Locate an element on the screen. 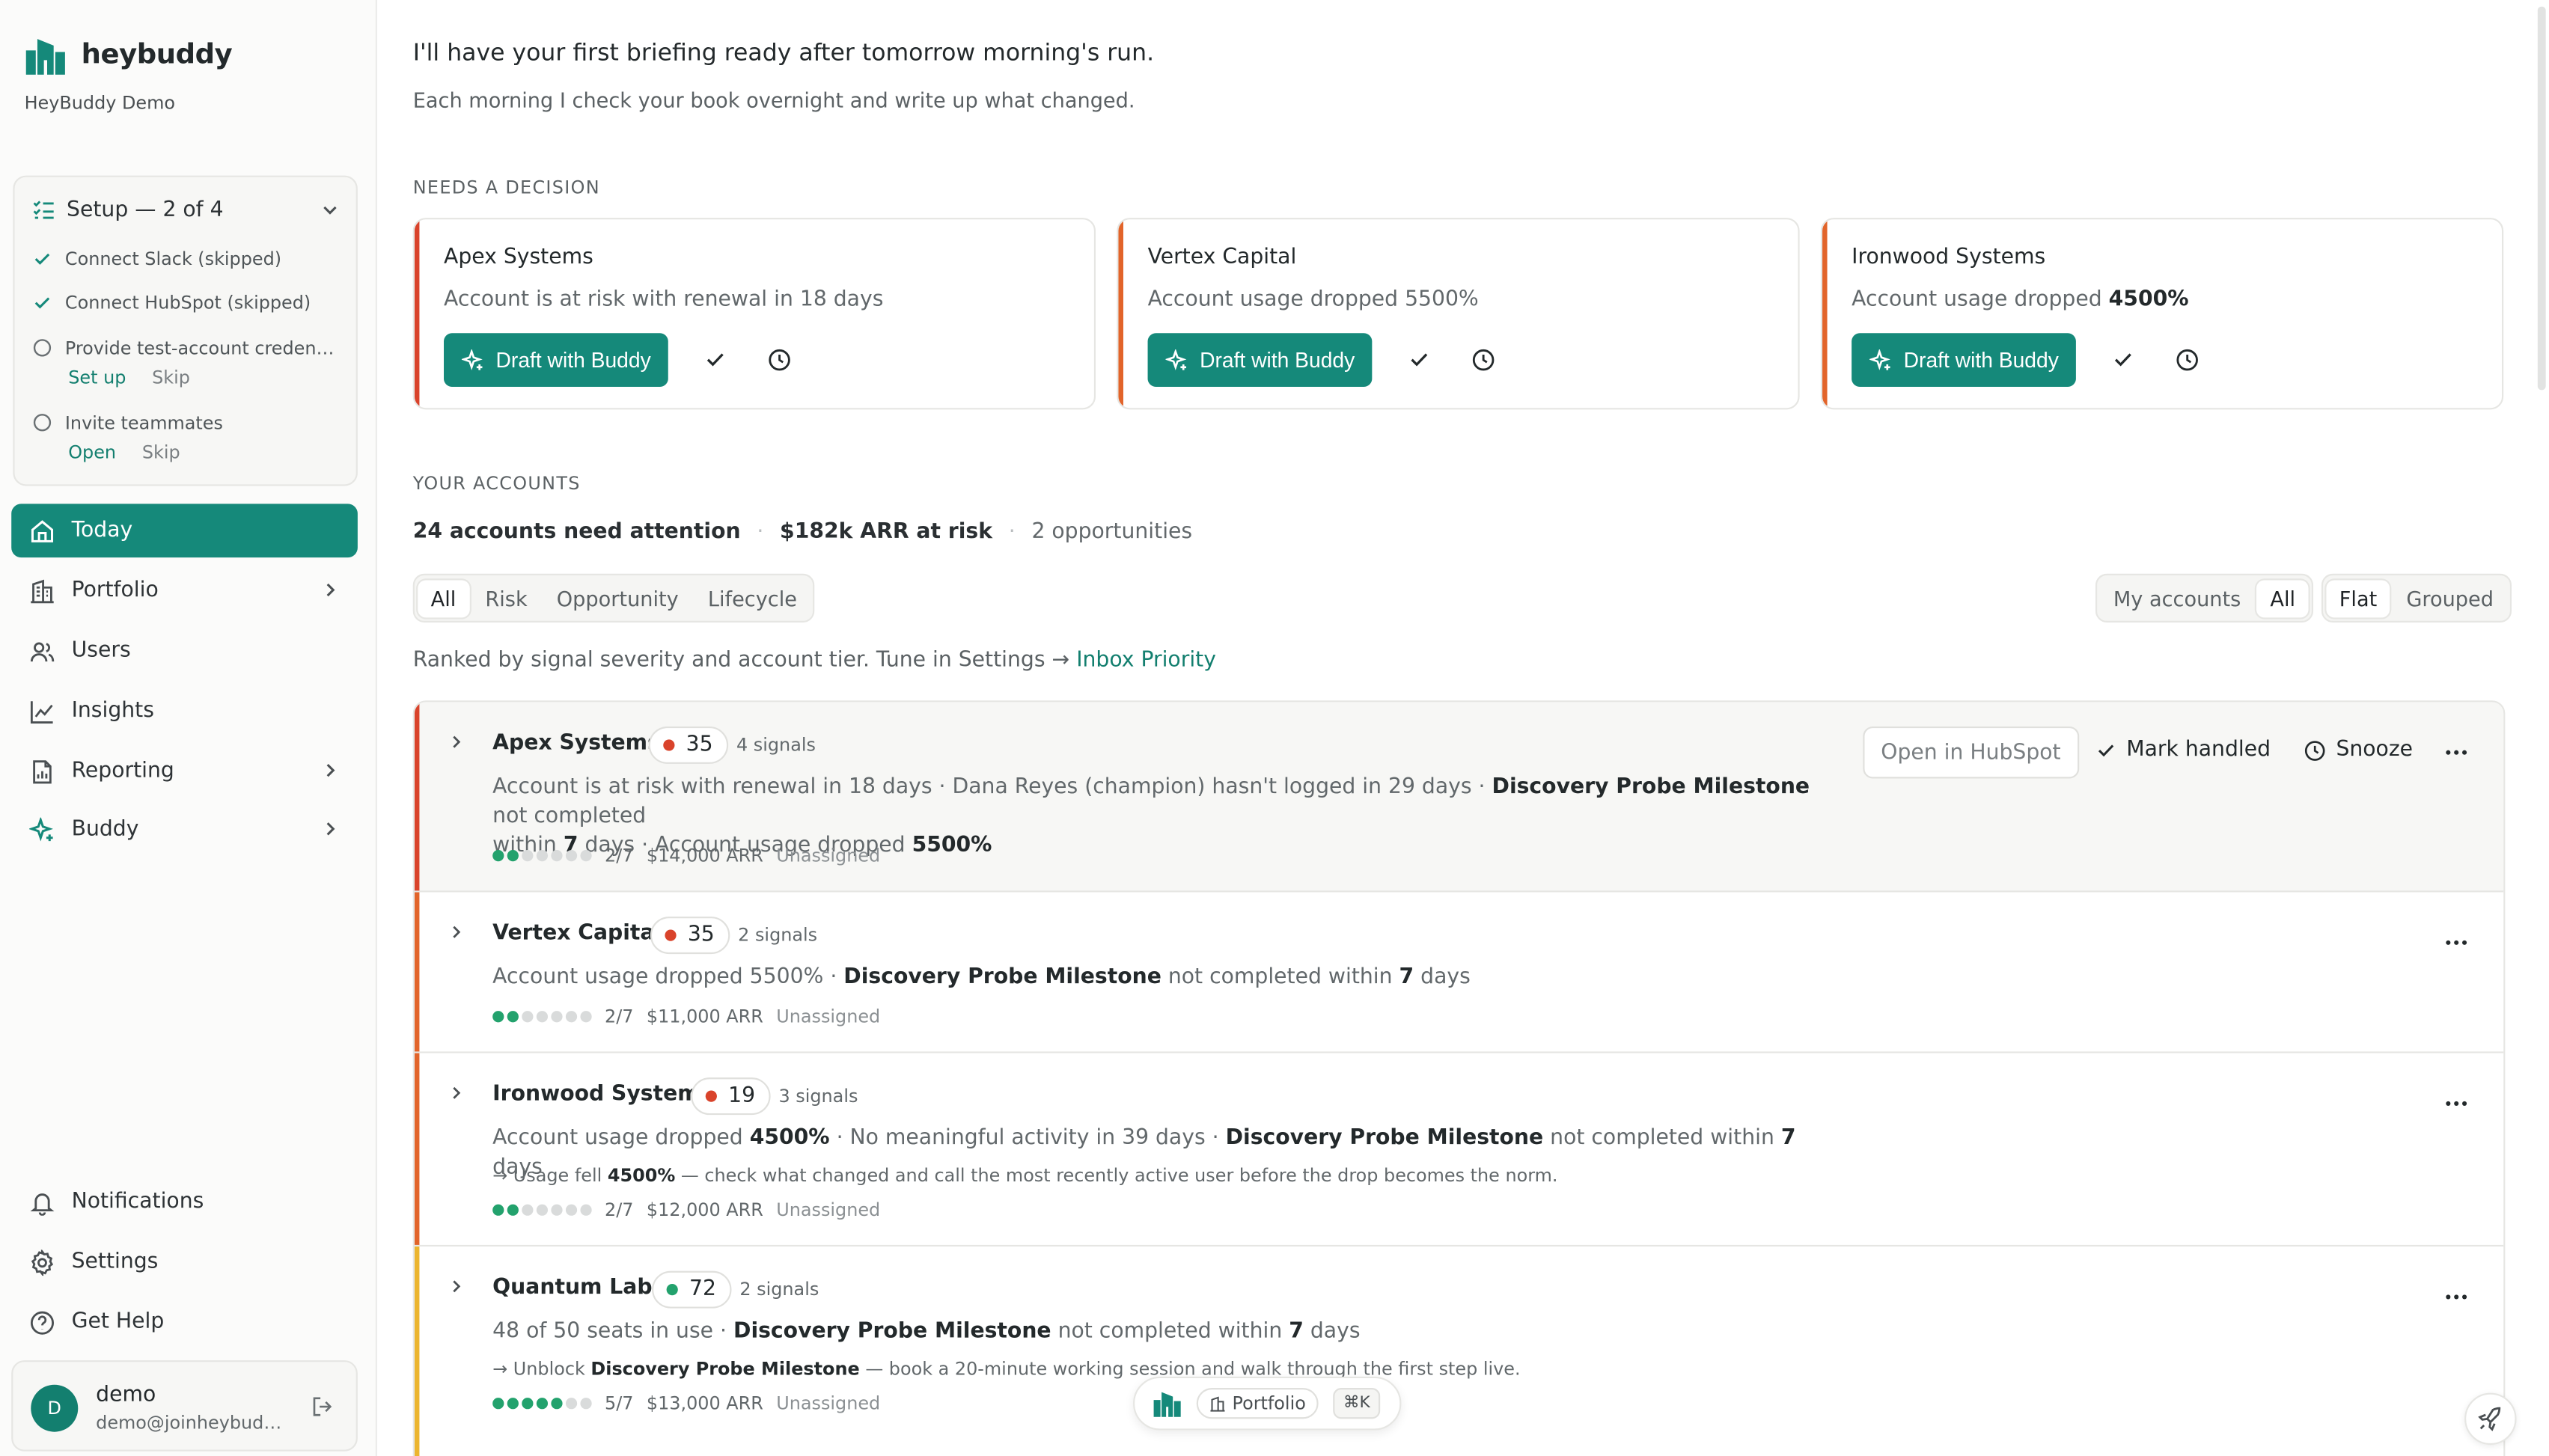  setup-item-hubspot: Connect HubSpot (skipped) is located at coordinates (188, 303).